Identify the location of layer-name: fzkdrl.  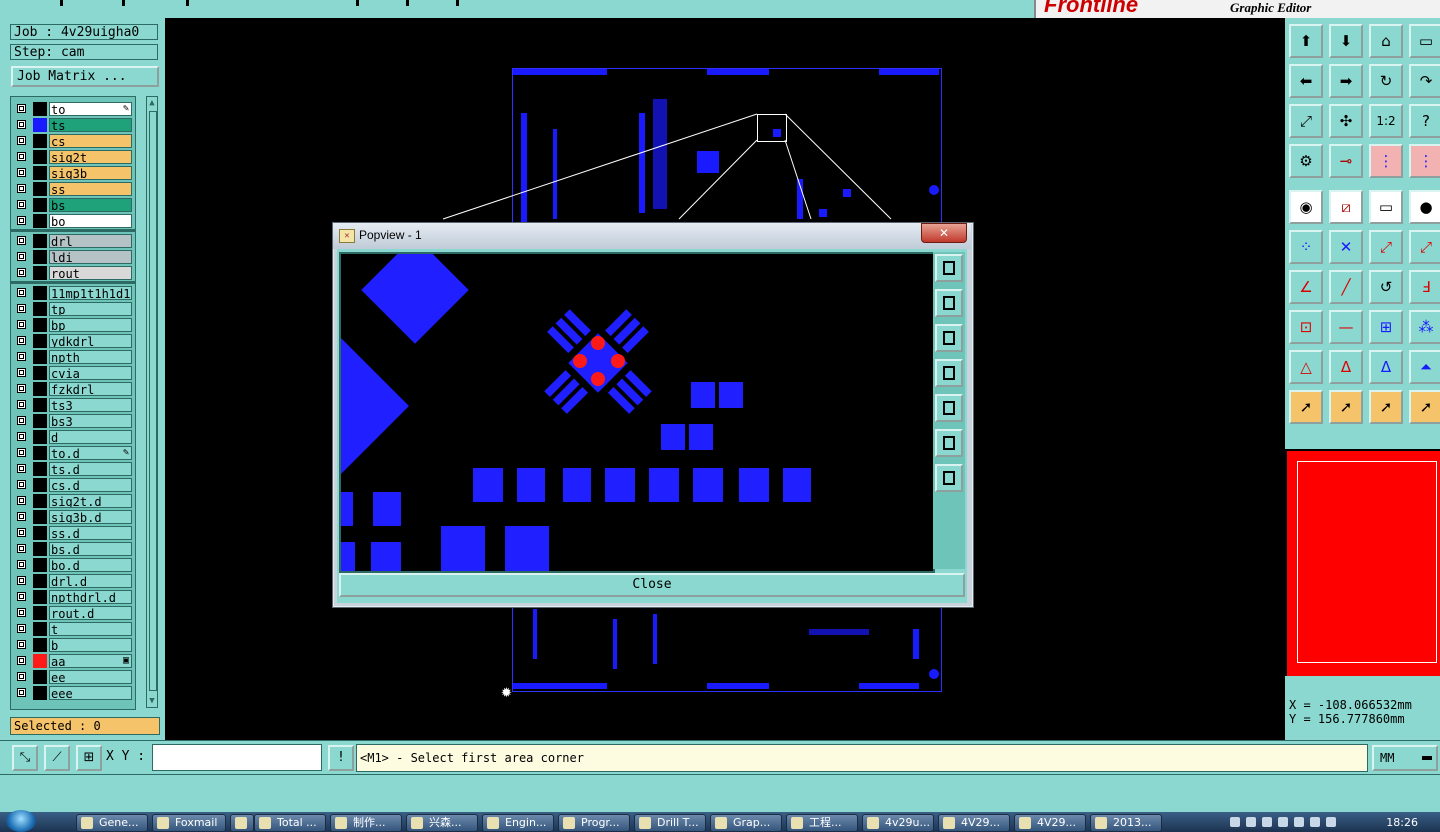
(90, 389).